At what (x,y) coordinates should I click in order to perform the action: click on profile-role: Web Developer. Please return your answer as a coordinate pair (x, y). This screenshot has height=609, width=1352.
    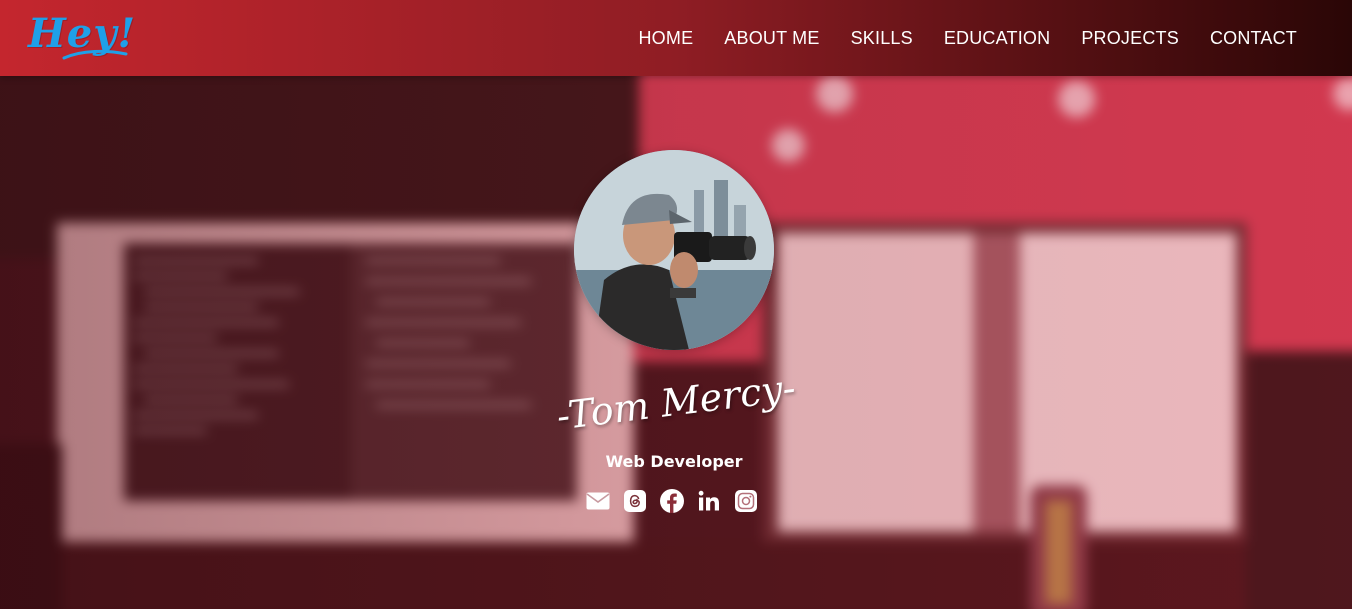
    Looking at the image, I should click on (674, 461).